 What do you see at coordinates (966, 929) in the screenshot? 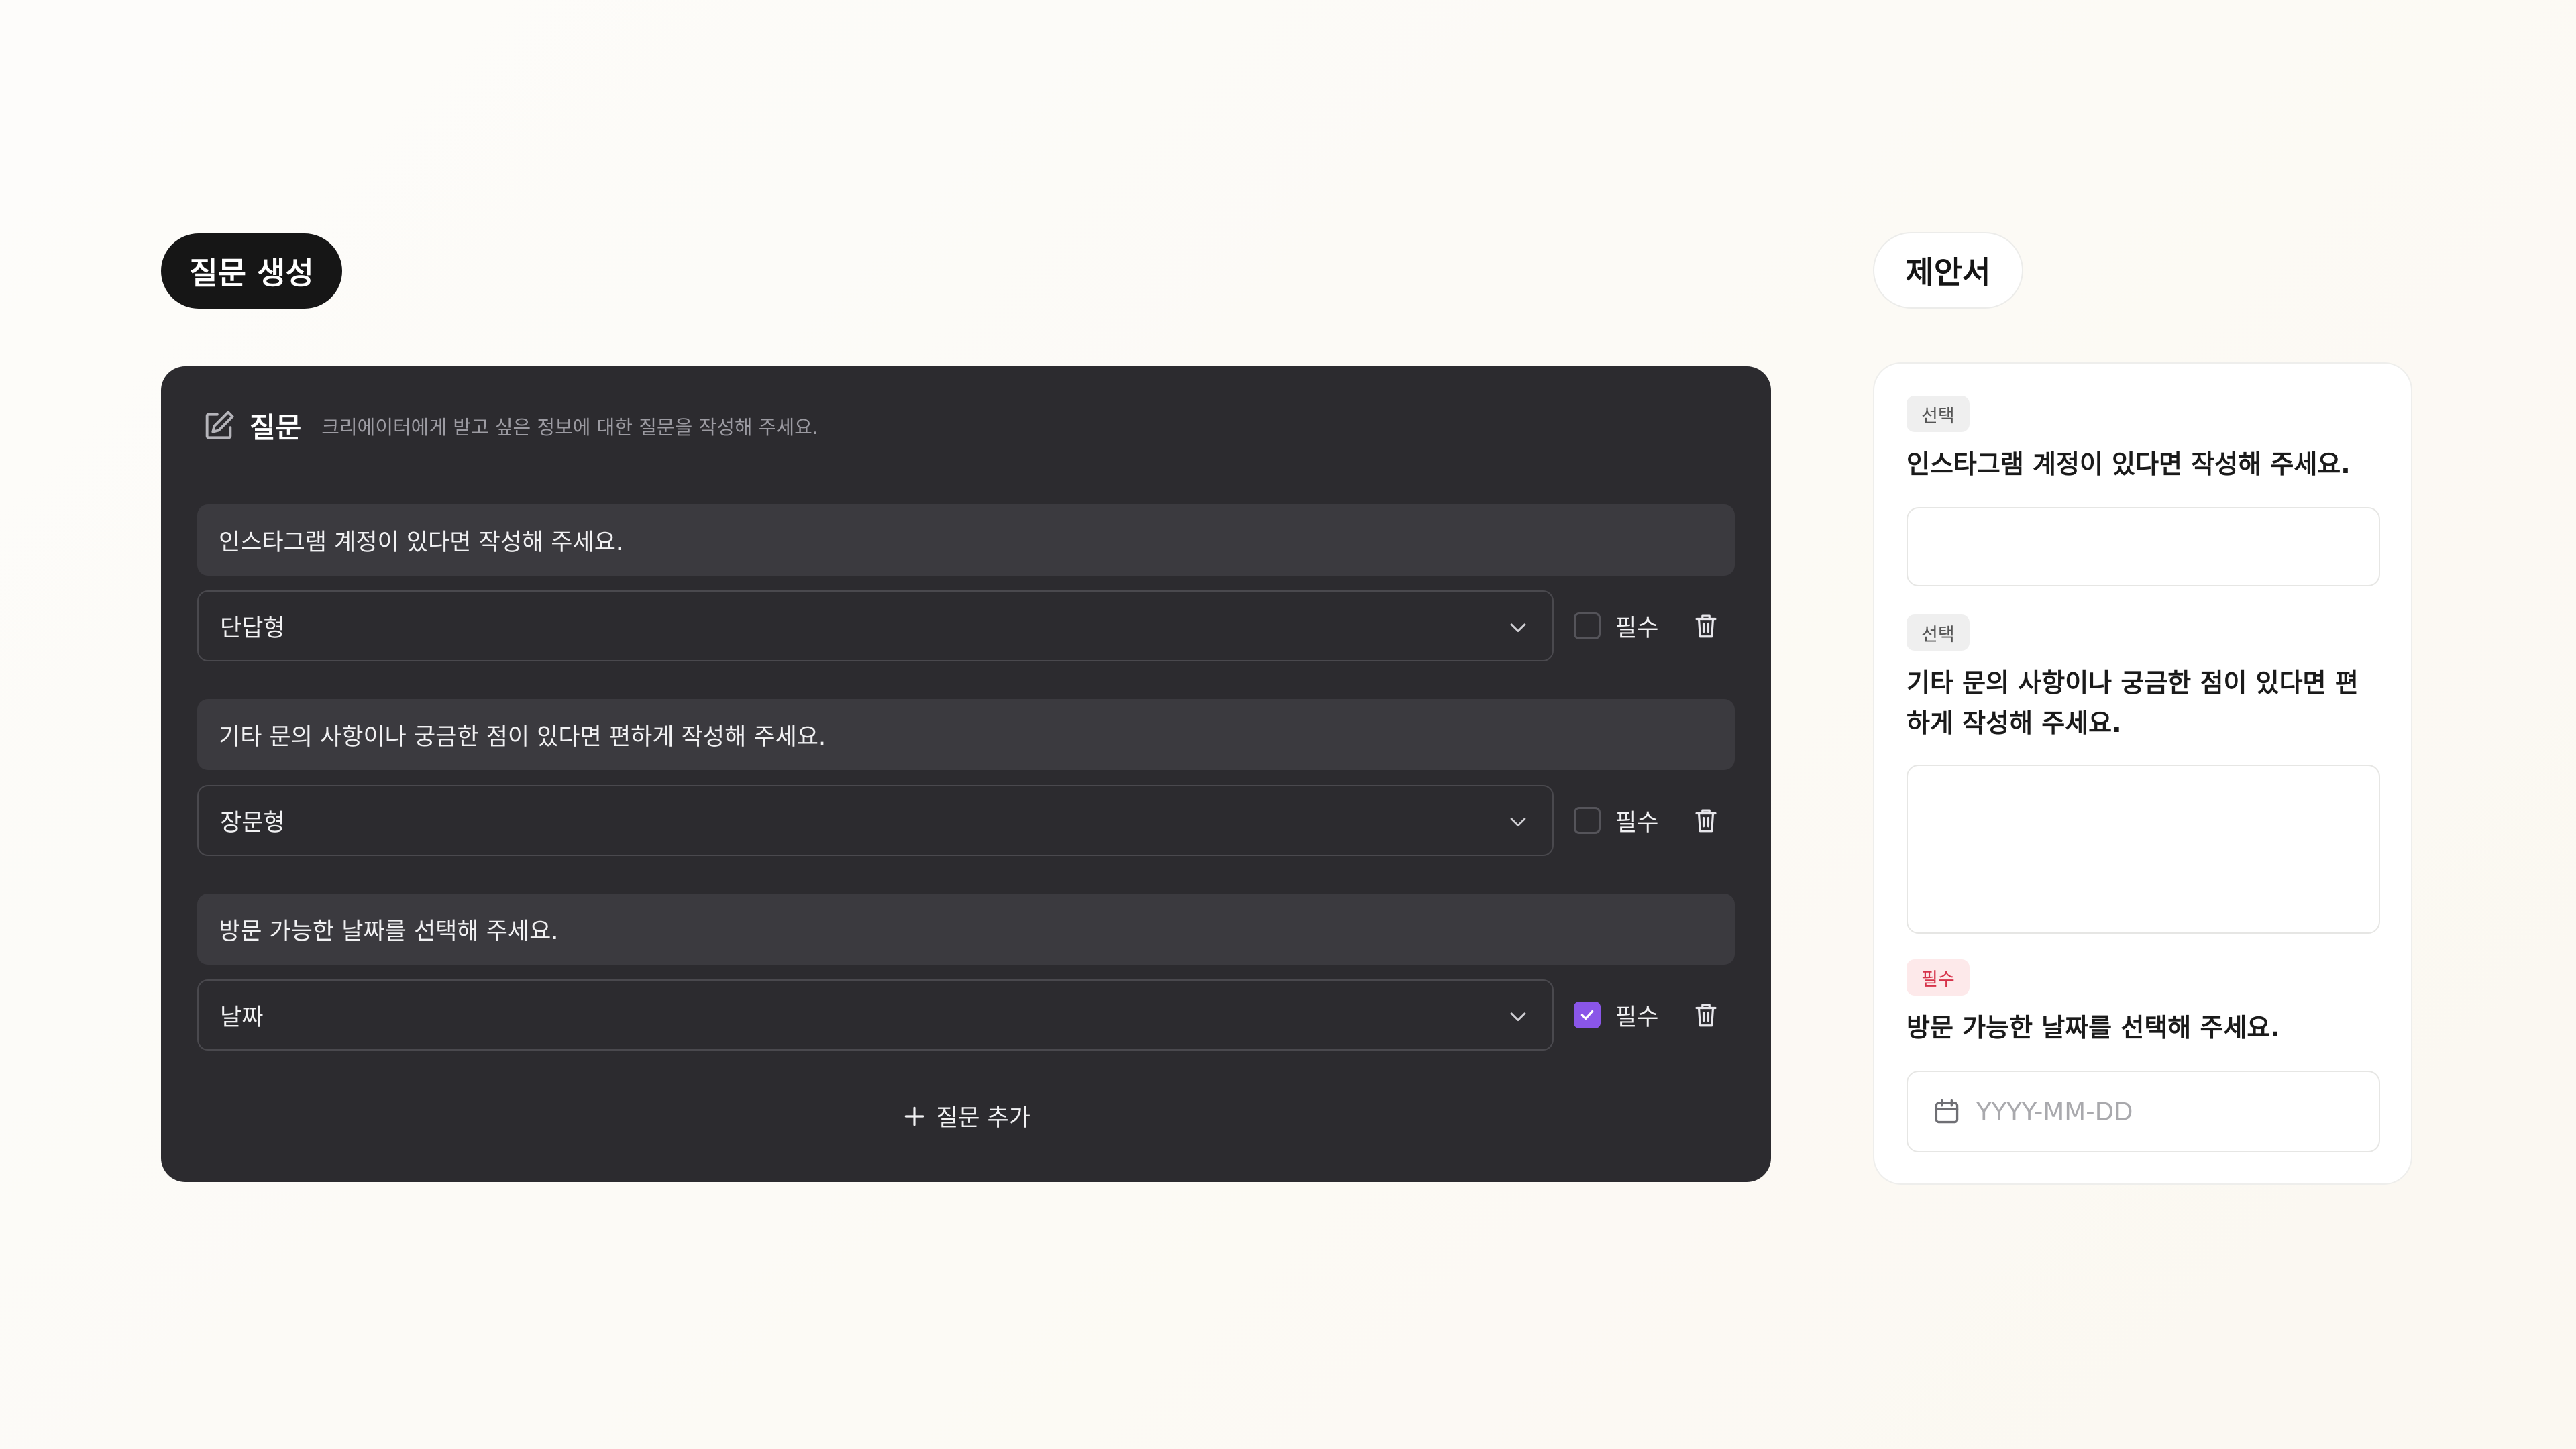
I see `question-text-input: 방문 가능한 날짜를 선택해 주세요.` at bounding box center [966, 929].